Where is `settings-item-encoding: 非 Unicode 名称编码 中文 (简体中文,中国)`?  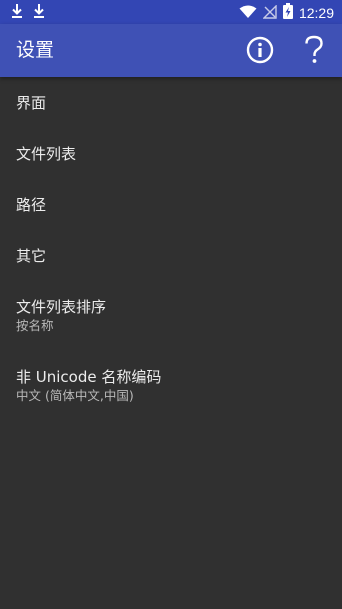 settings-item-encoding: 非 Unicode 名称编码 中文 (简体中文,中国) is located at coordinates (171, 386).